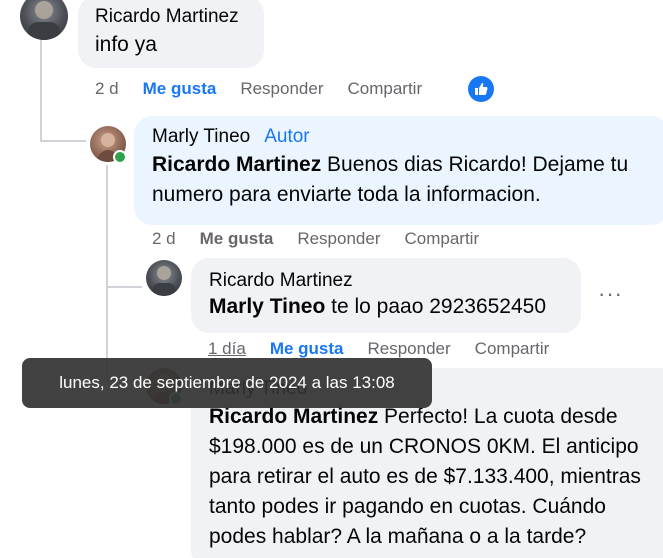 The image size is (663, 558). Describe the element at coordinates (407, 506) in the screenshot. I see `comment-text-line: tanto podes ir pagando en cuotas. Cuándo` at that location.